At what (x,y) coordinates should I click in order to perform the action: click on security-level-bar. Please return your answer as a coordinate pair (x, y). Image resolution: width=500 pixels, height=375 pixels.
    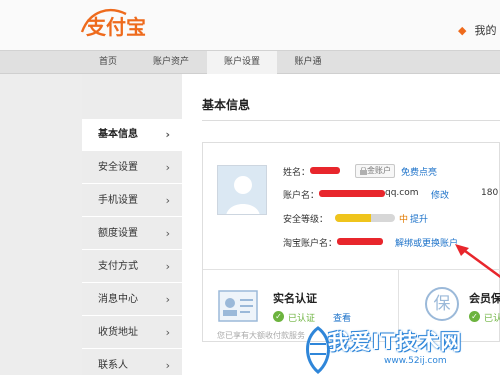
    Looking at the image, I should click on (365, 218).